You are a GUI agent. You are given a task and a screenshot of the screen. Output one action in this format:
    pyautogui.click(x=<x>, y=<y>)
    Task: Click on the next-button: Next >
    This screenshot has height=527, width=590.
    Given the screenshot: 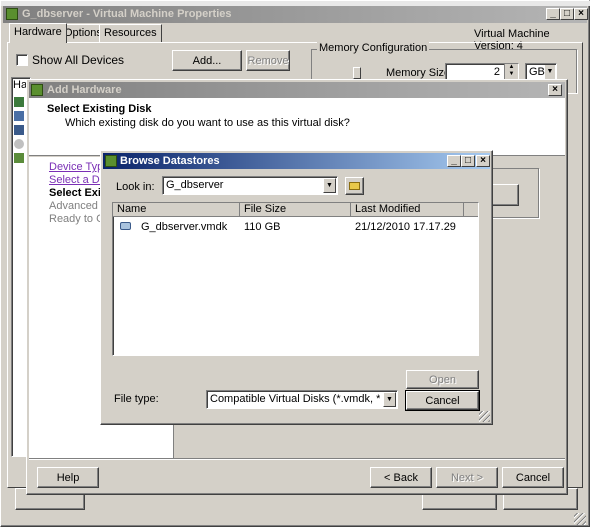 What is the action you would take?
    pyautogui.click(x=467, y=477)
    